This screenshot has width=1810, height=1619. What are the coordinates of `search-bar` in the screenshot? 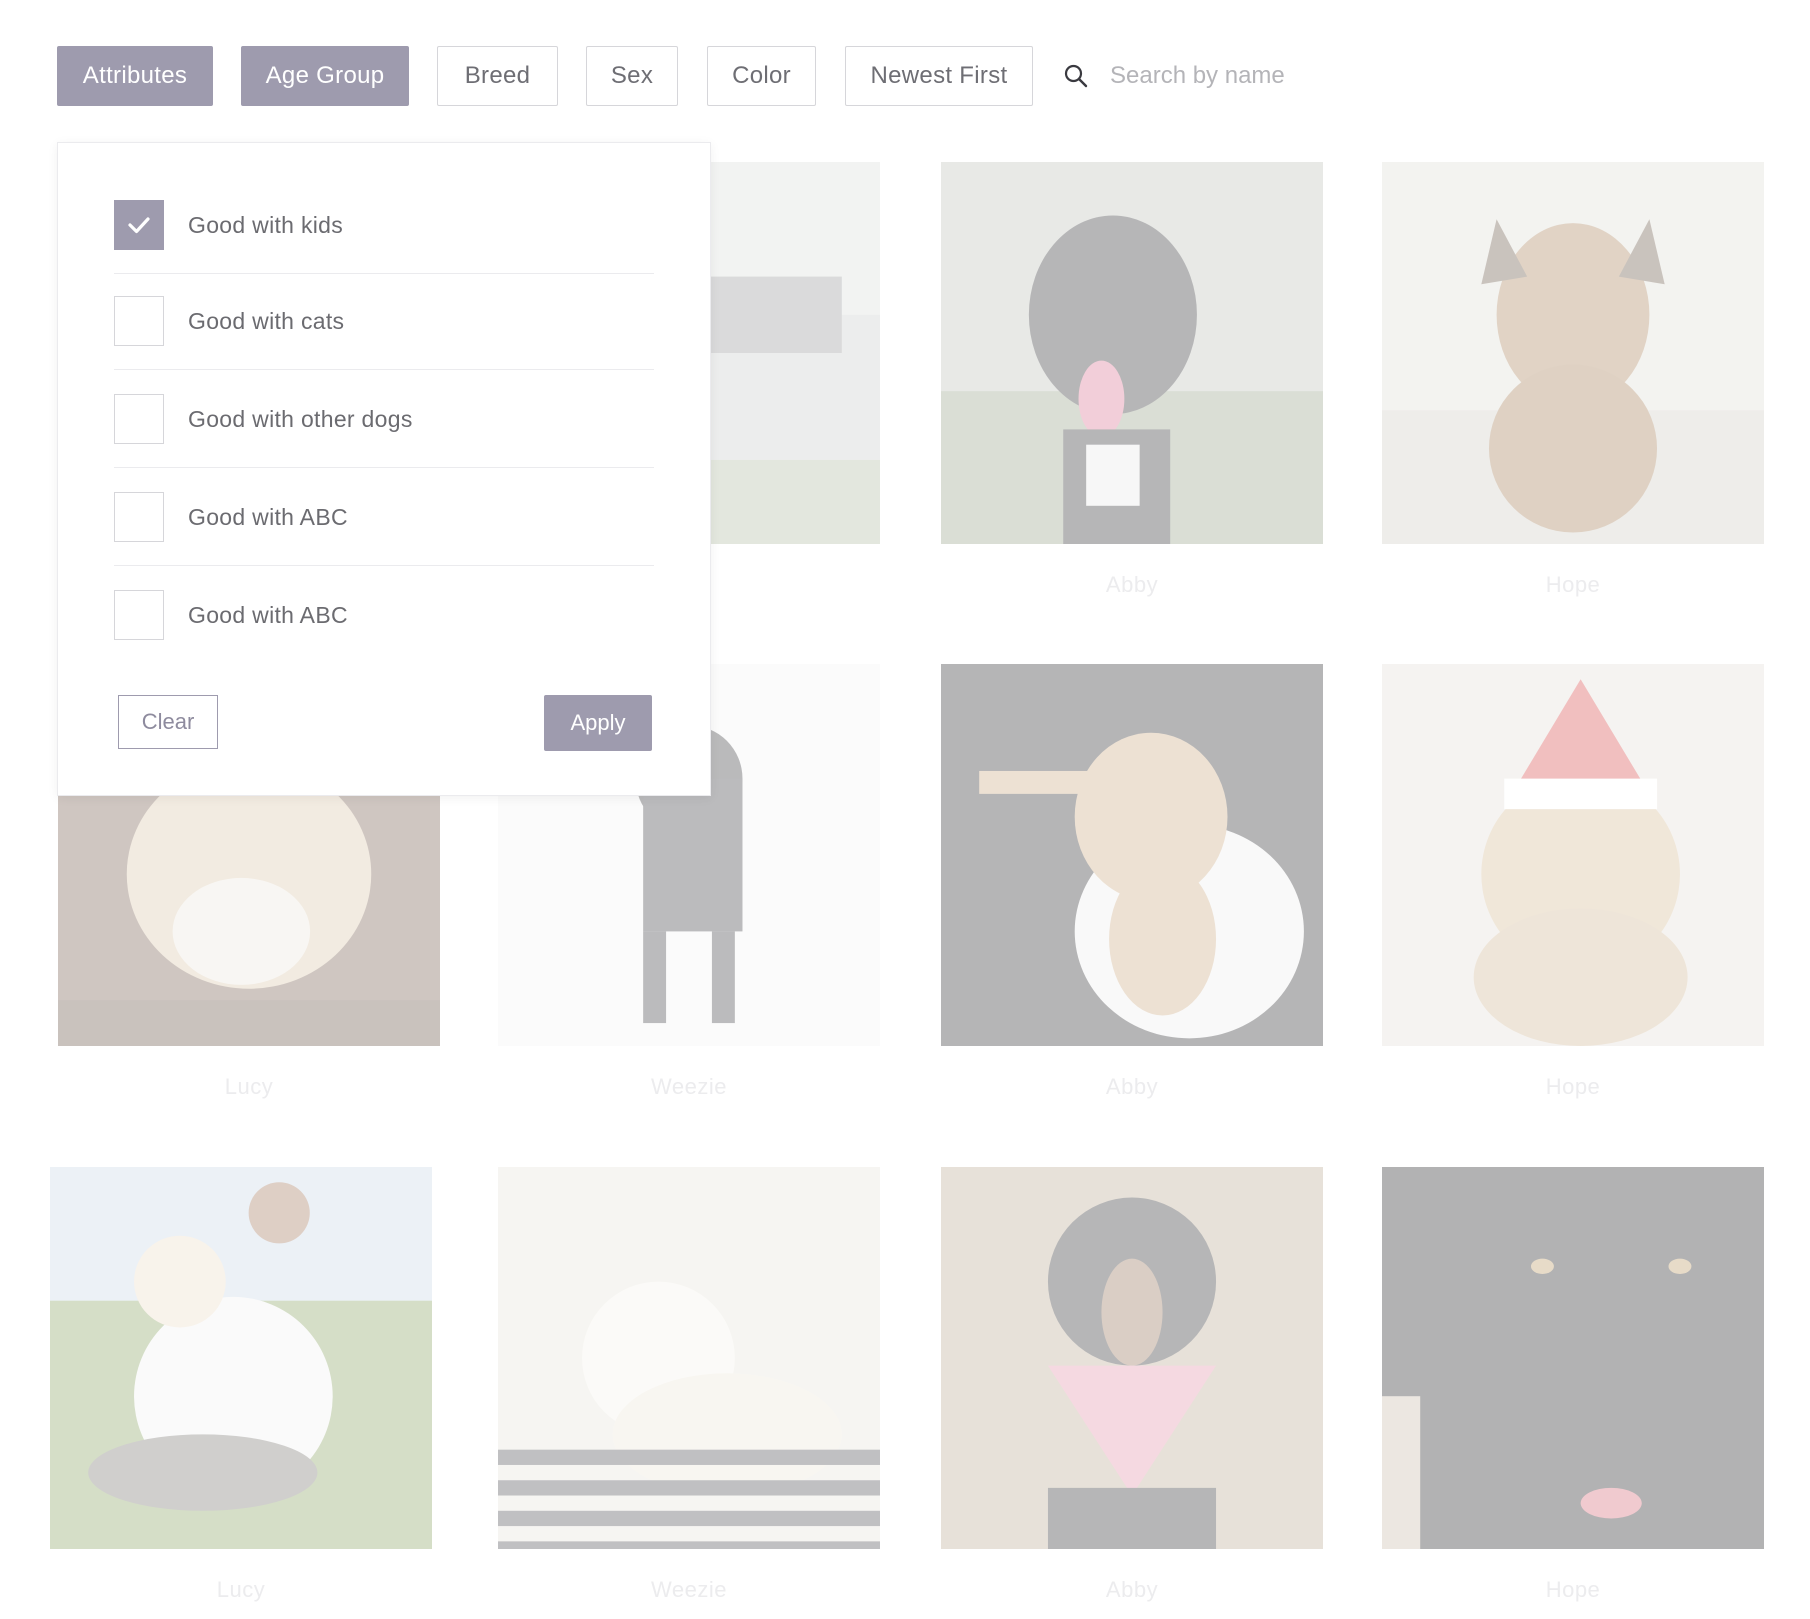 It's located at (1272, 76).